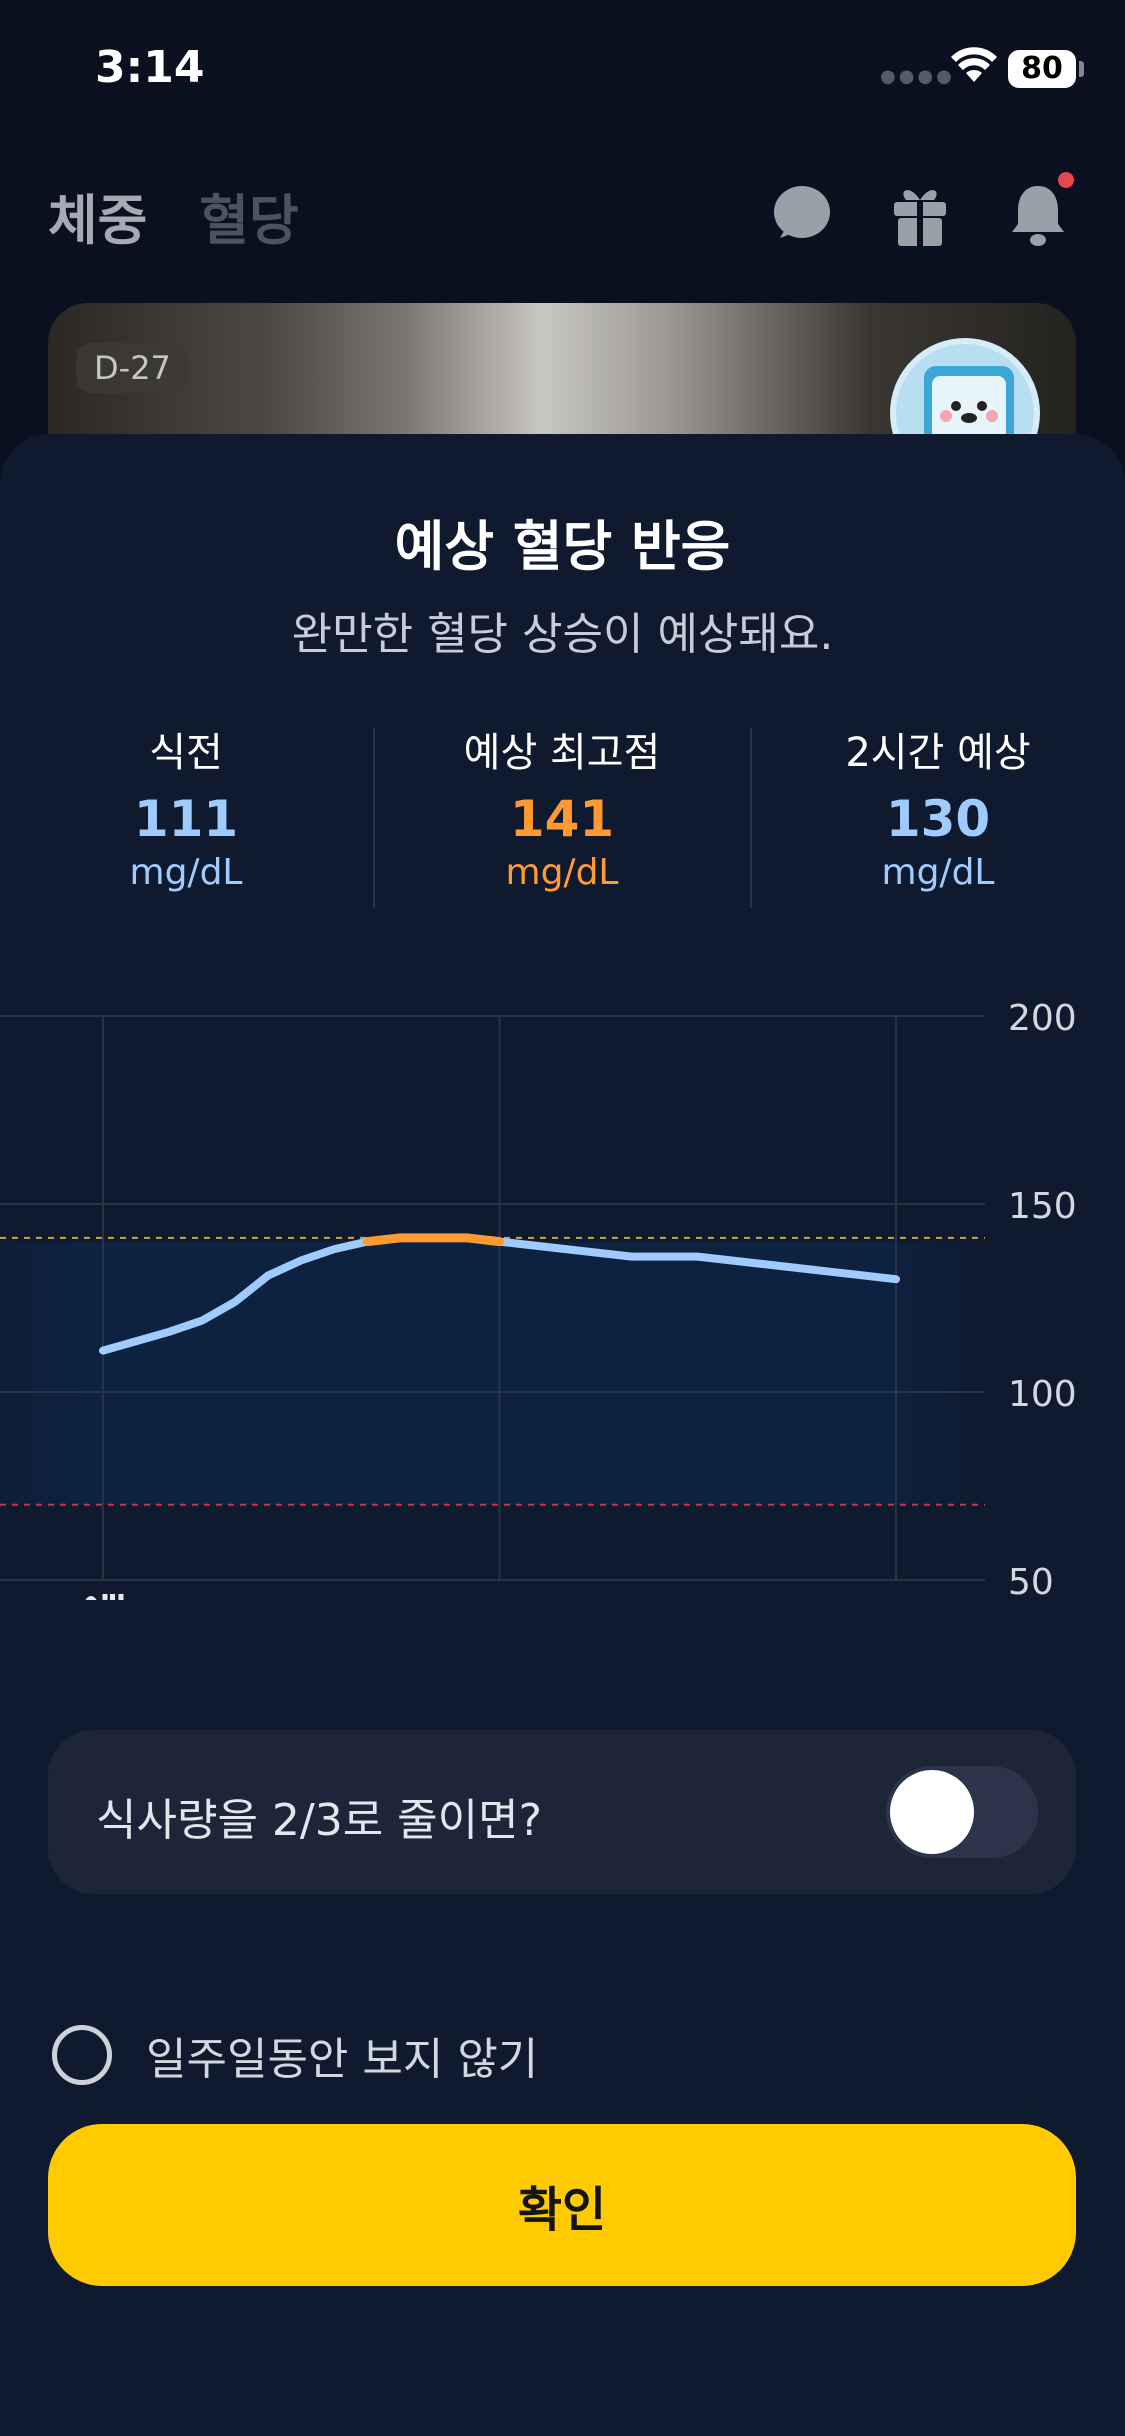 The image size is (1125, 2436). What do you see at coordinates (562, 1812) in the screenshot?
I see `reduce-portion-card: 식사량을 2/3로 줄이면?` at bounding box center [562, 1812].